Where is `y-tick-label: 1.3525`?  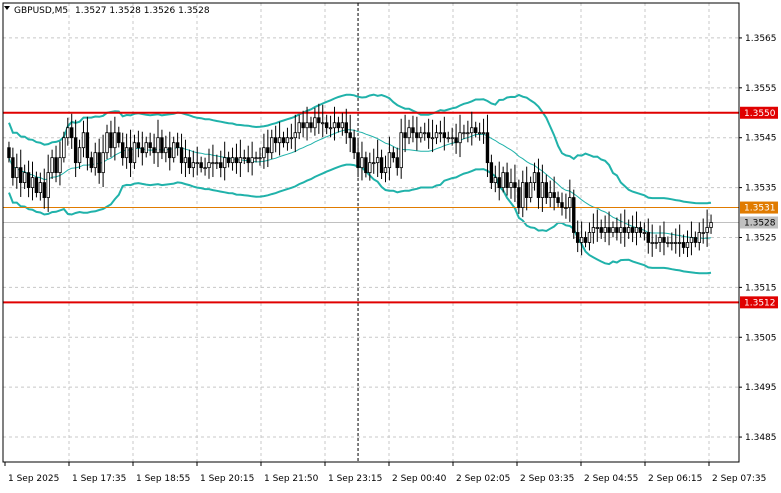
y-tick-label: 1.3525 is located at coordinates (761, 238).